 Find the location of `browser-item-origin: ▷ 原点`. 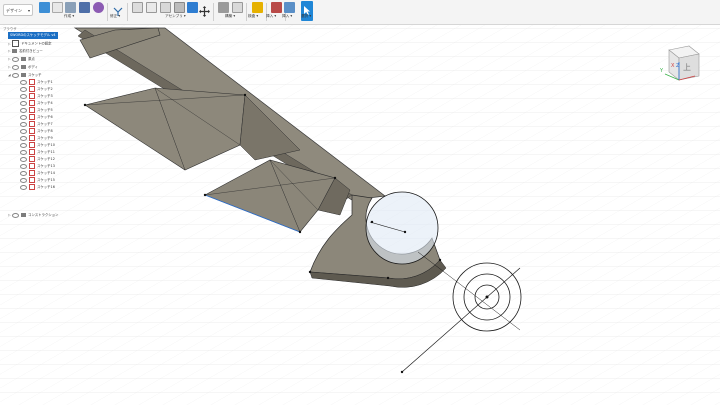

browser-item-origin: ▷ 原点 is located at coordinates (21, 59).